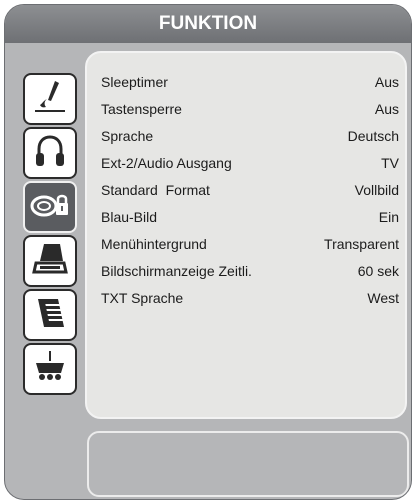 The image size is (416, 504). What do you see at coordinates (127, 136) in the screenshot?
I see `item-label: Sprache` at bounding box center [127, 136].